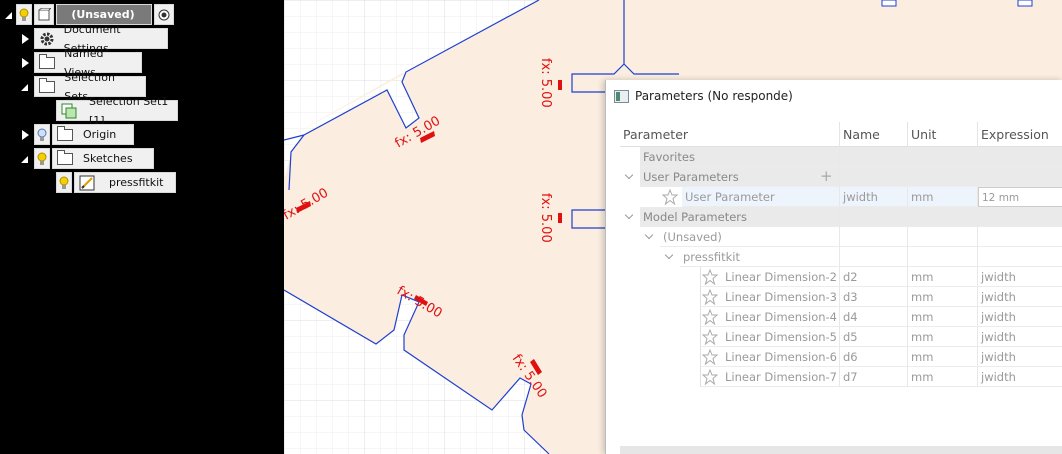  I want to click on table-row: Linear Dimension-2 d2 mm jwidth, so click(841, 277).